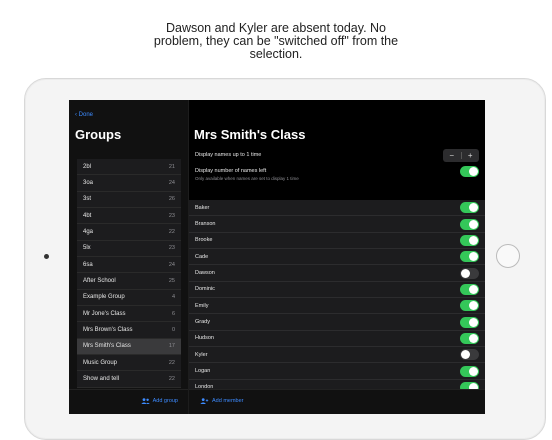 This screenshot has height=440, width=552. I want to click on group-row: 4bt 23, so click(129, 216).